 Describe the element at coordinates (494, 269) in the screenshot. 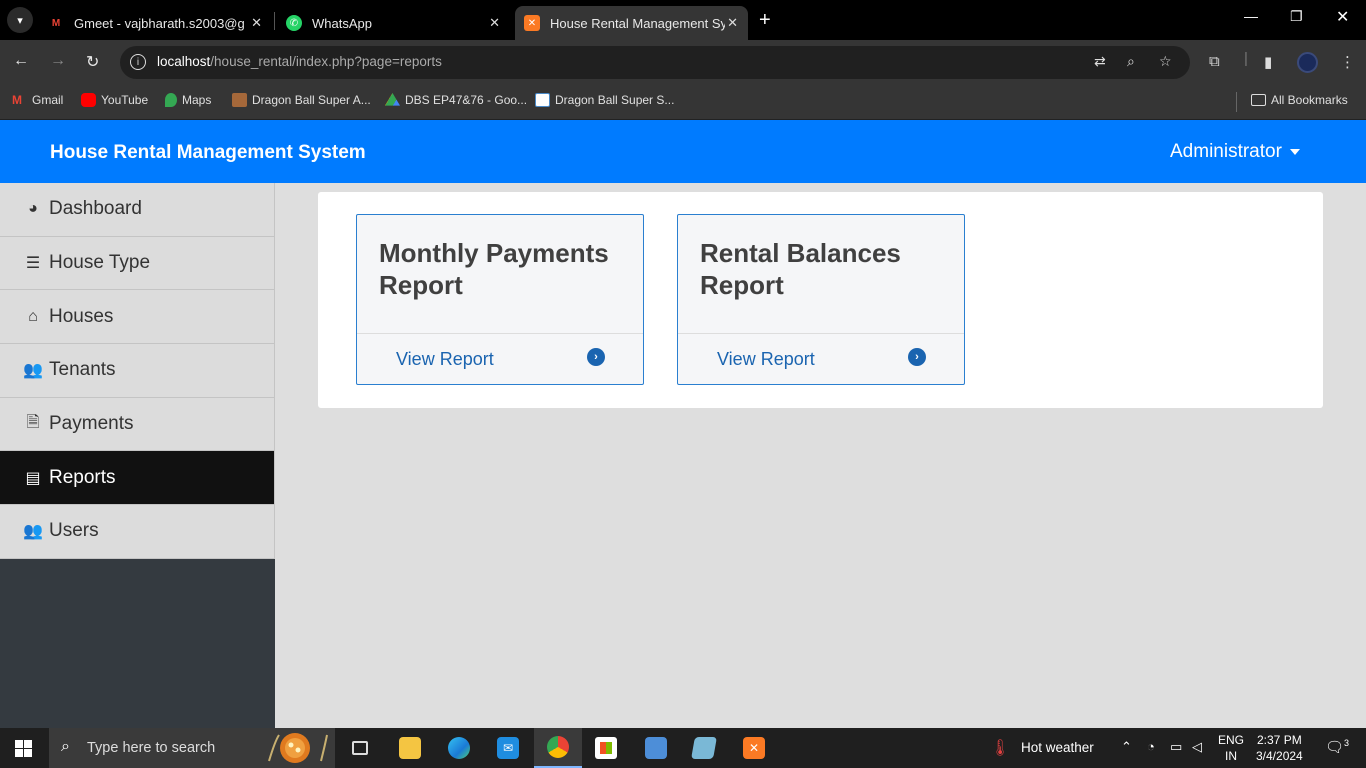

I see `card-title: Monthly Payments Report` at that location.